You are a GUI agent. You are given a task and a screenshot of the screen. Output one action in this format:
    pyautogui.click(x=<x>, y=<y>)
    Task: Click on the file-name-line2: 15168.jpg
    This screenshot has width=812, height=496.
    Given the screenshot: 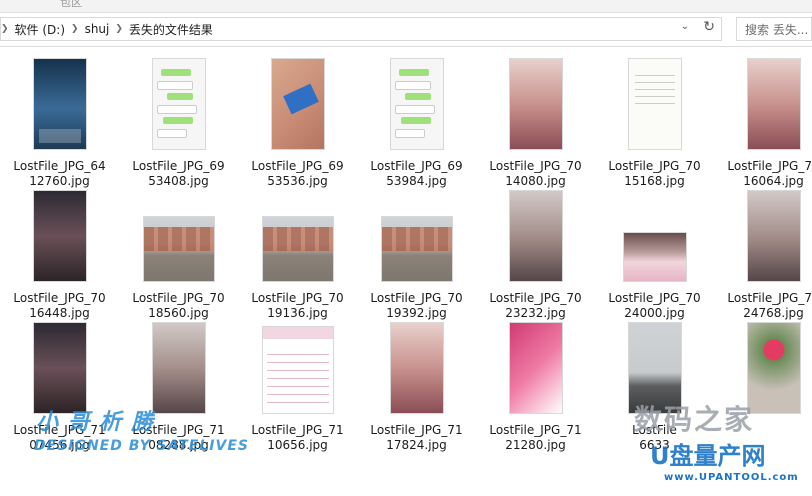 What is the action you would take?
    pyautogui.click(x=654, y=181)
    